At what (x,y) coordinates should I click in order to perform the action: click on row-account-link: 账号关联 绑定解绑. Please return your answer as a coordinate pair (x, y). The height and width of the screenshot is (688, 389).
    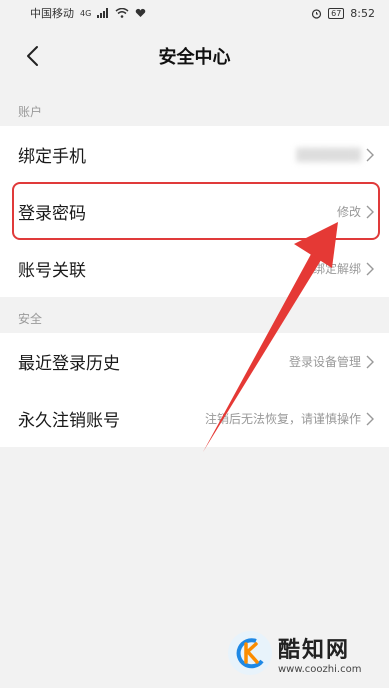
    Looking at the image, I should click on (194, 268).